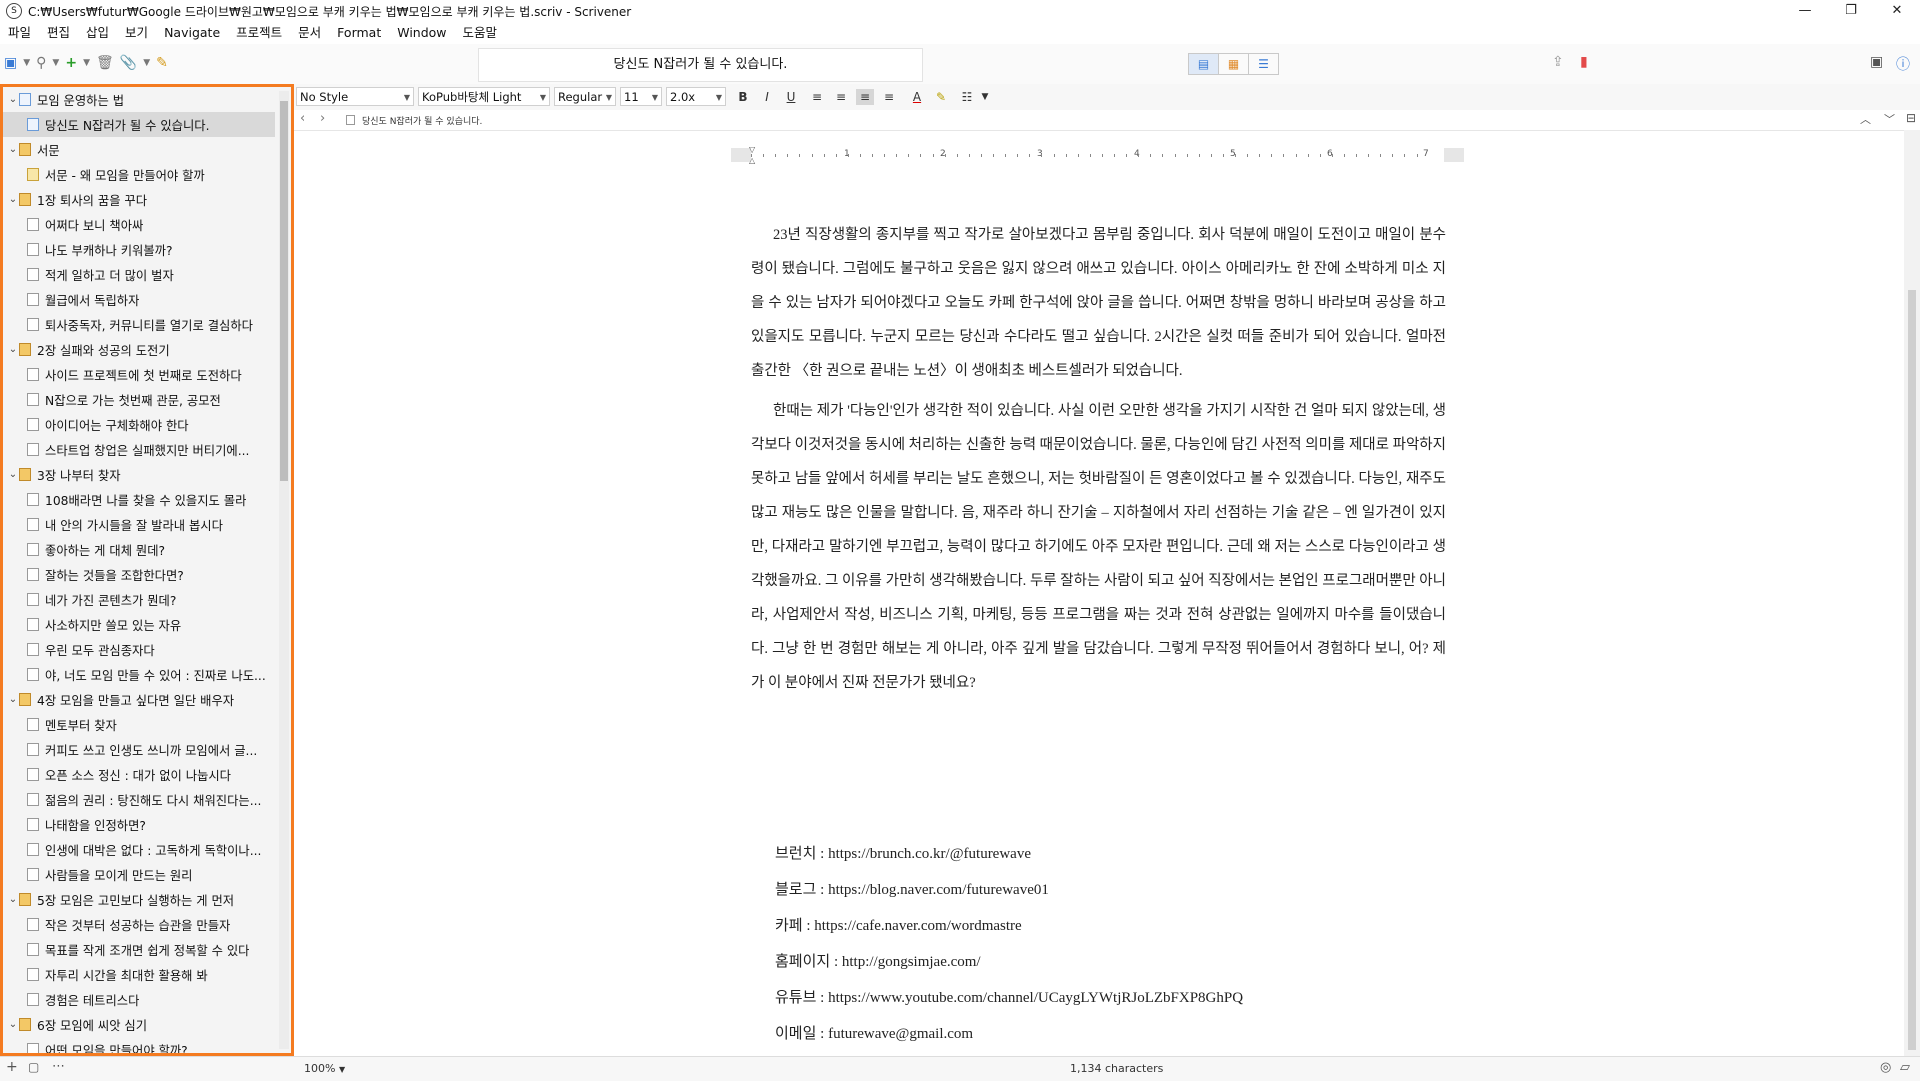  I want to click on align-right-icon: ≡, so click(889, 97).